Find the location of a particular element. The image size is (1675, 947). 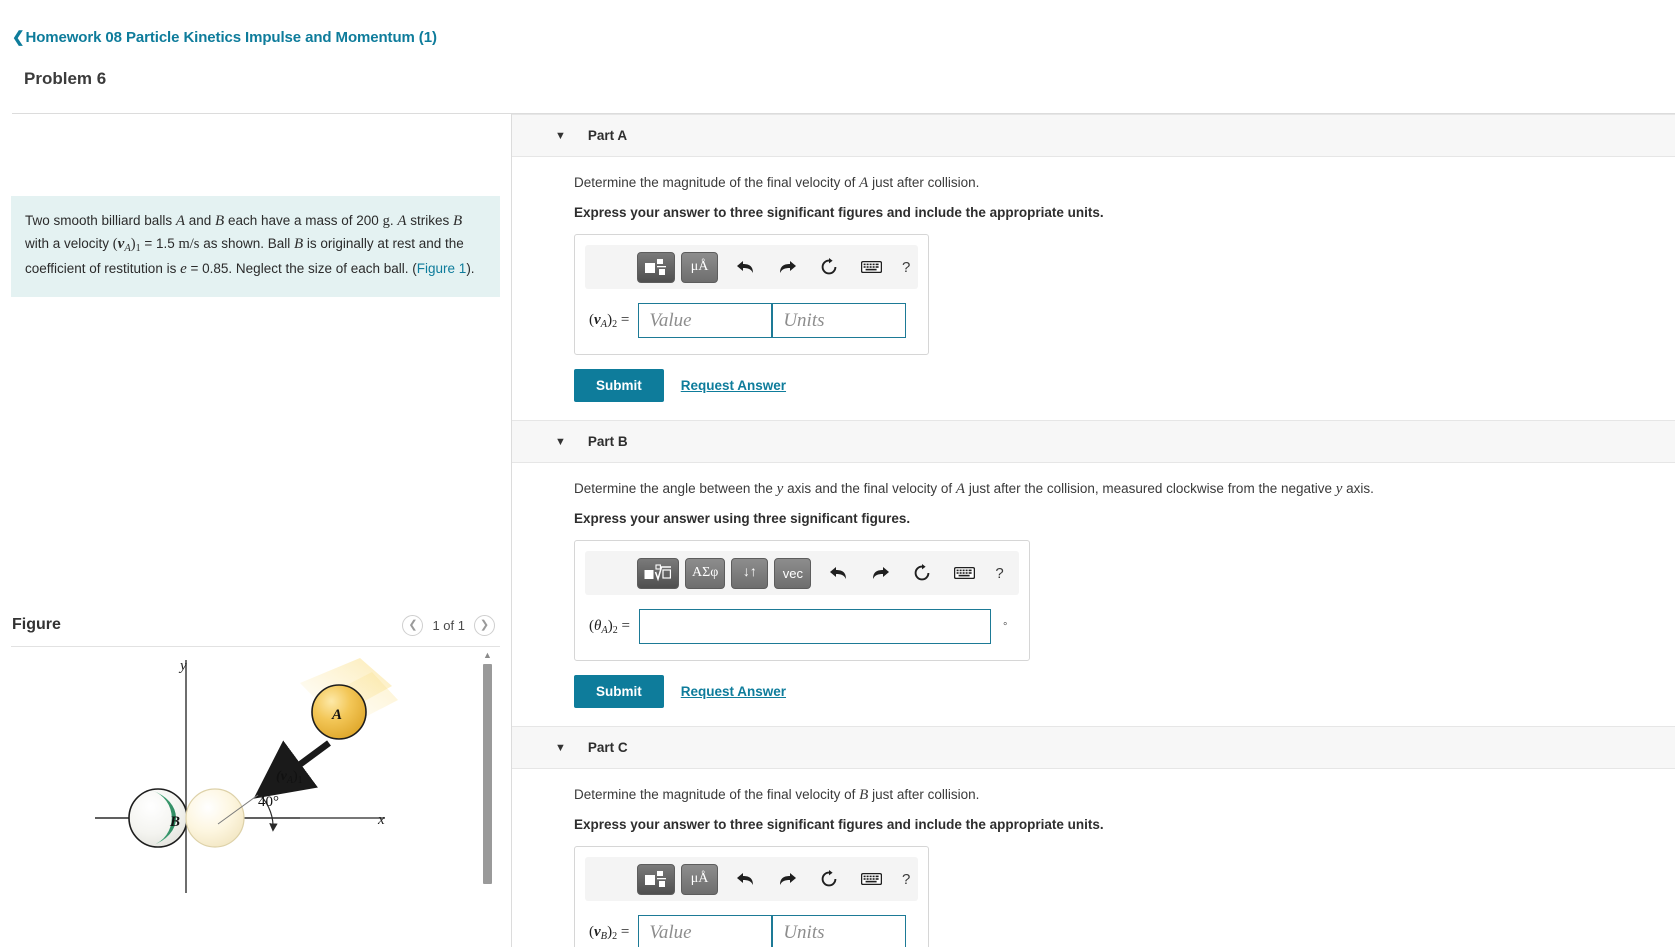

figure-scrollbar: ▲ ▼ is located at coordinates (487, 797).